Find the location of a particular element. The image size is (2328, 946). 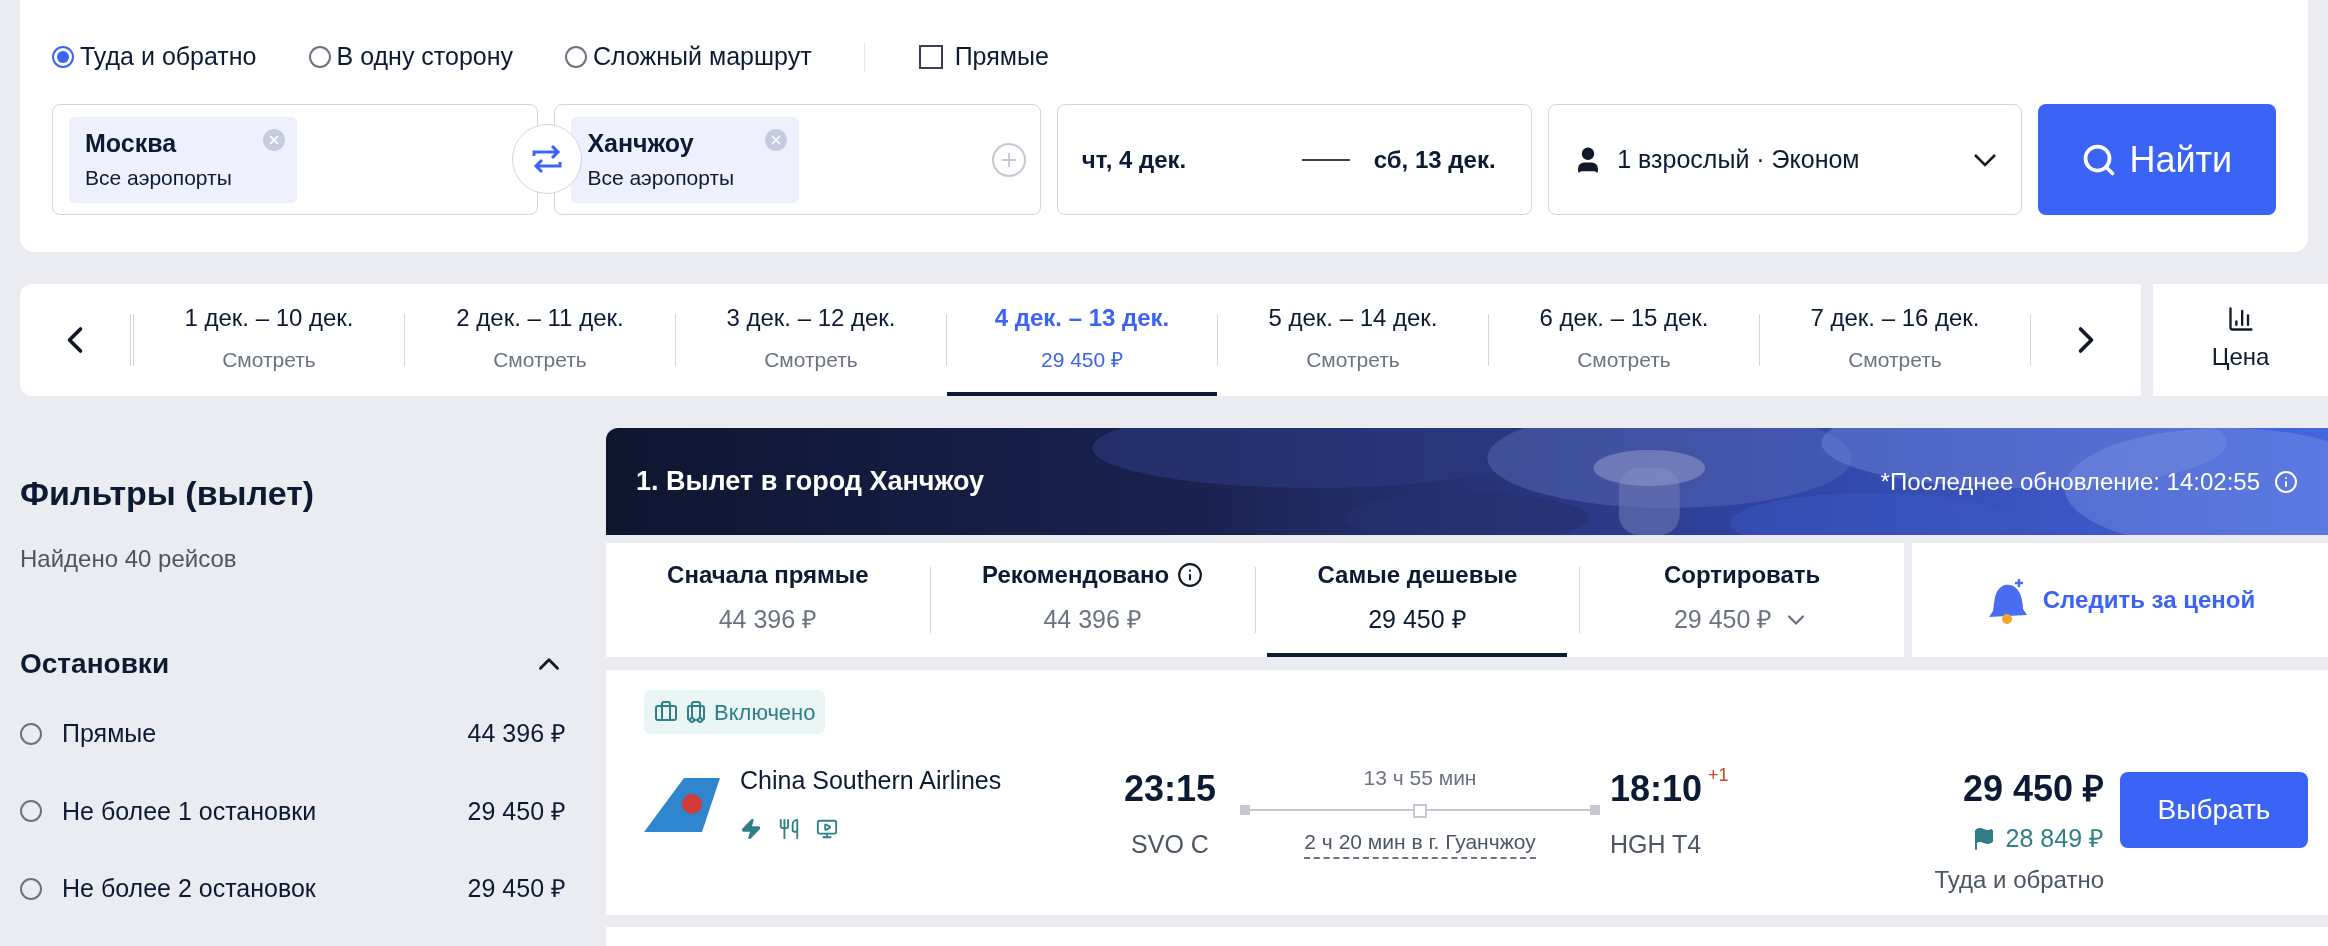

results-title: 1. Вылет в город Ханчжоу is located at coordinates (811, 482).